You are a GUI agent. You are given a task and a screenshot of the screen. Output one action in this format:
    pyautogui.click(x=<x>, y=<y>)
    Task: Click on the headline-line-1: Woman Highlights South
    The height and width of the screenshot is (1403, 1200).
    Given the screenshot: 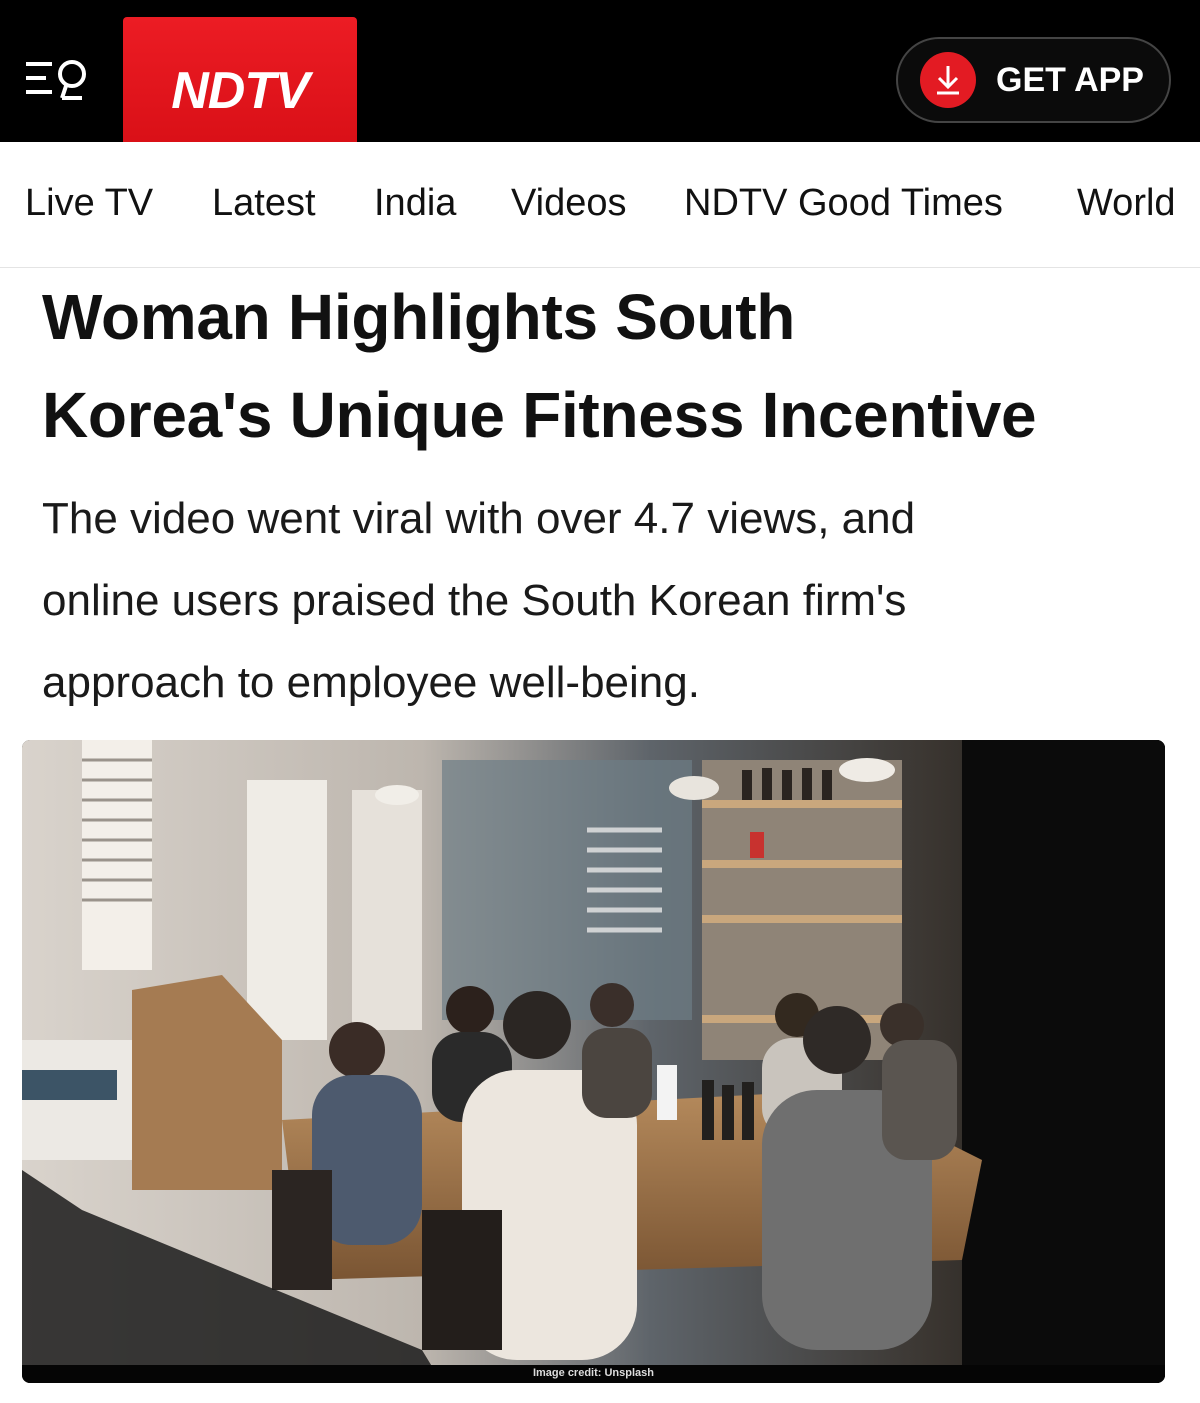 What is the action you would take?
    pyautogui.click(x=419, y=317)
    